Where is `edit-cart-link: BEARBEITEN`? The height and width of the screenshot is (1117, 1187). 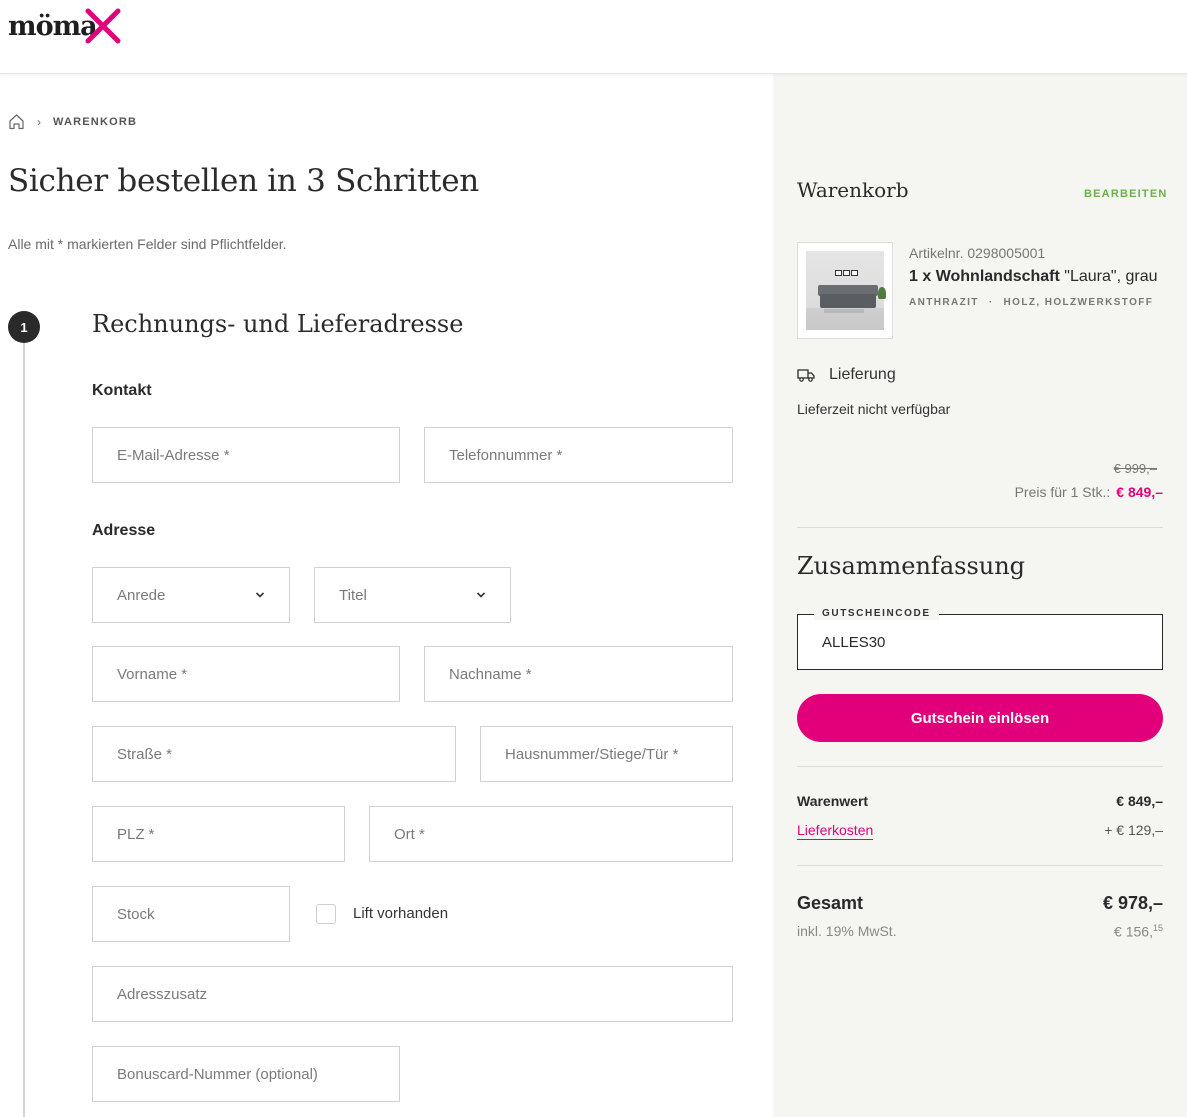
edit-cart-link: BEARBEITEN is located at coordinates (1126, 194).